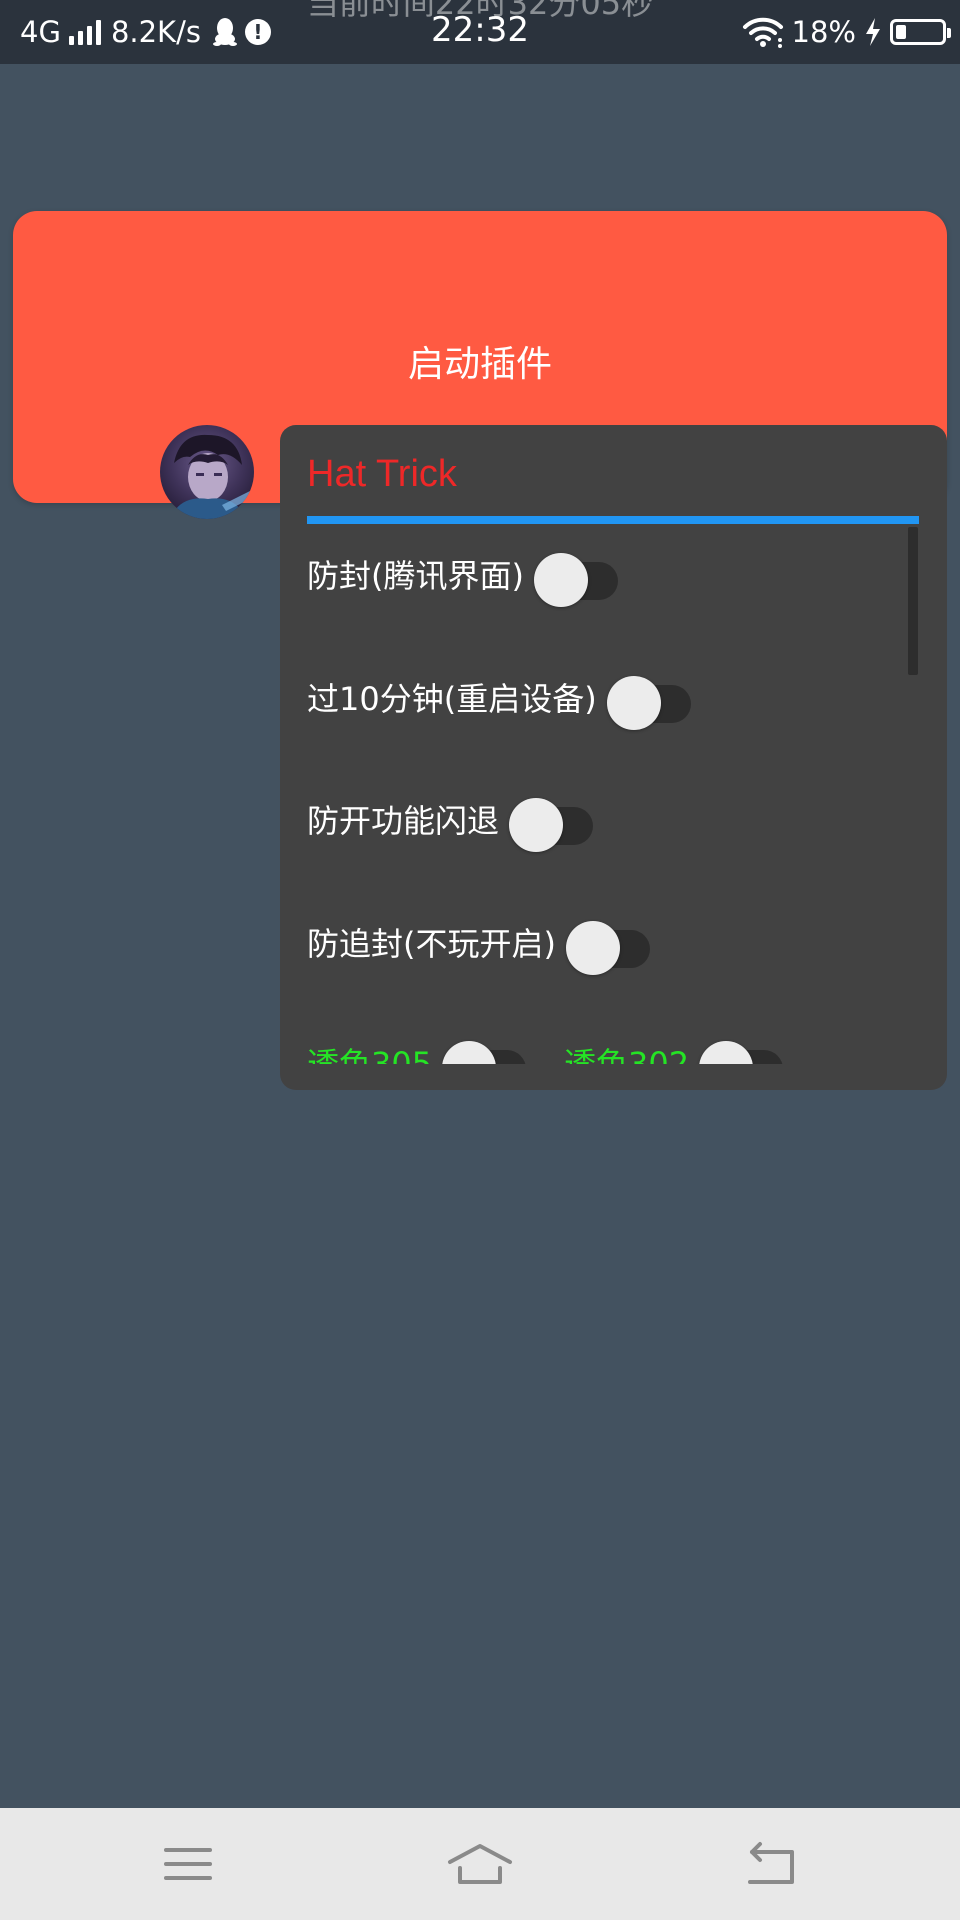 The image size is (960, 1920). I want to click on option-bypass-10-minutes: 过10分钟(重启设备), so click(500, 698).